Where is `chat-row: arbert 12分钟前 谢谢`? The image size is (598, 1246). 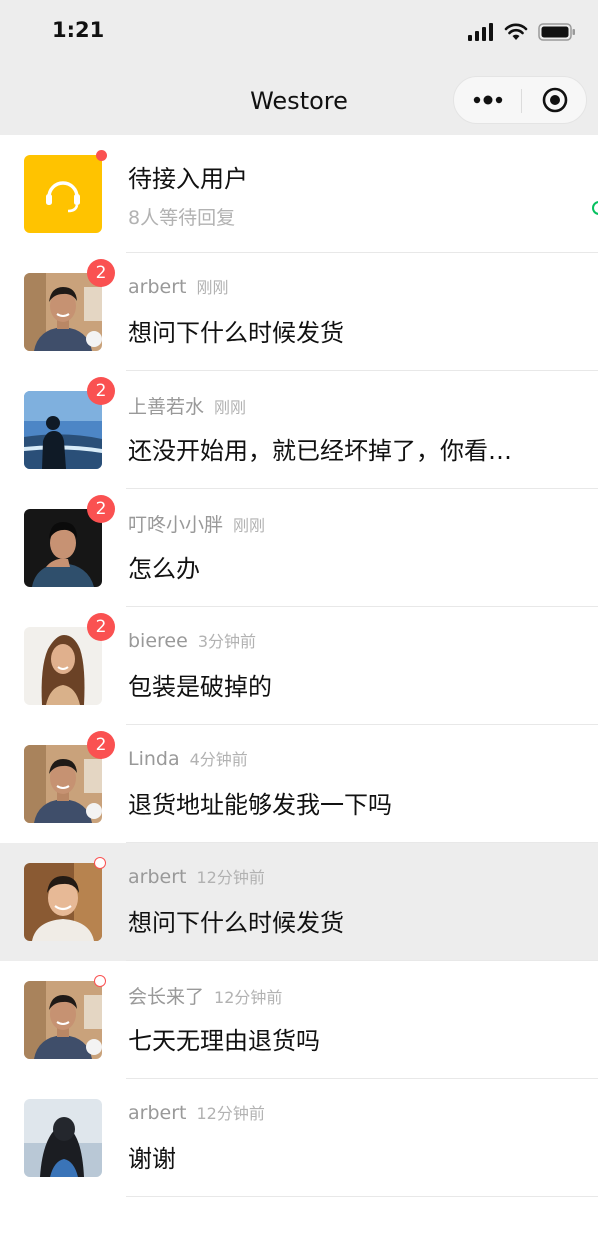
chat-row: arbert 12分钟前 谢谢 is located at coordinates (299, 1138).